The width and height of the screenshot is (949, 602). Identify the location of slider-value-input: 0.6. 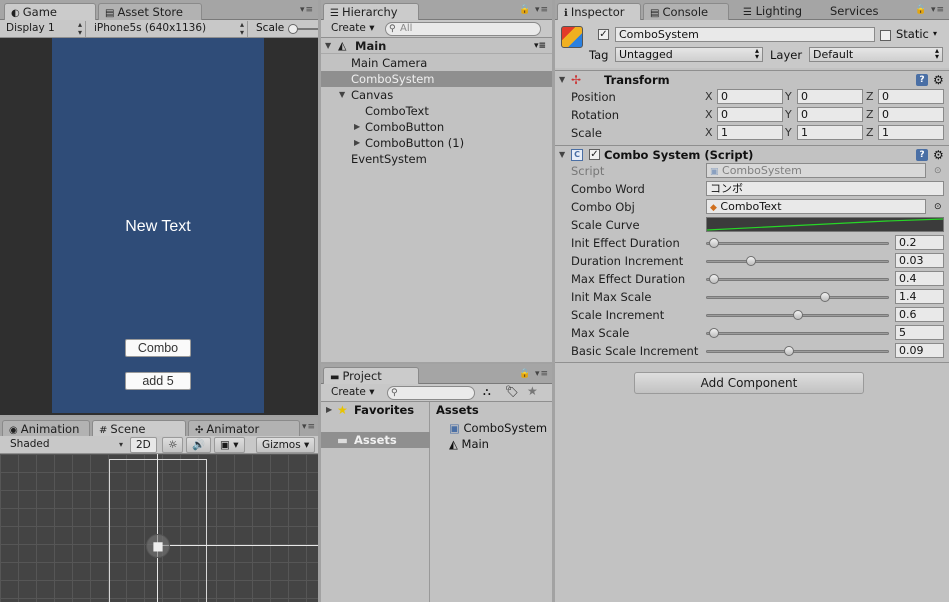
(919, 314).